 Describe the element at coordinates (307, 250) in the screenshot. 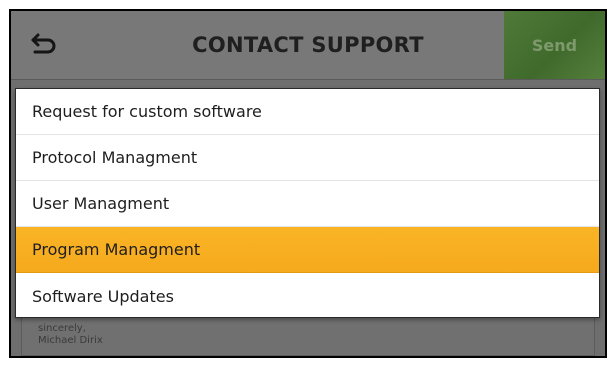

I see `option-program-managment: Program Managment` at that location.